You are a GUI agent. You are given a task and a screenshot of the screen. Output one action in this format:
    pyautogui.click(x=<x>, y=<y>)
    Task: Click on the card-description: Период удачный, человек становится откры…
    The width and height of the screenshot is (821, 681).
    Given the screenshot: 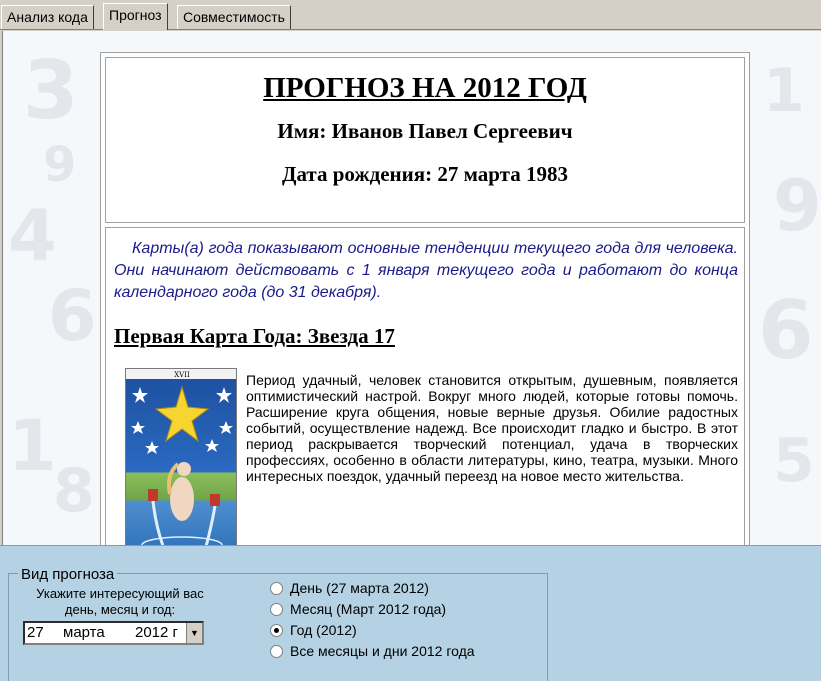 What is the action you would take?
    pyautogui.click(x=492, y=428)
    